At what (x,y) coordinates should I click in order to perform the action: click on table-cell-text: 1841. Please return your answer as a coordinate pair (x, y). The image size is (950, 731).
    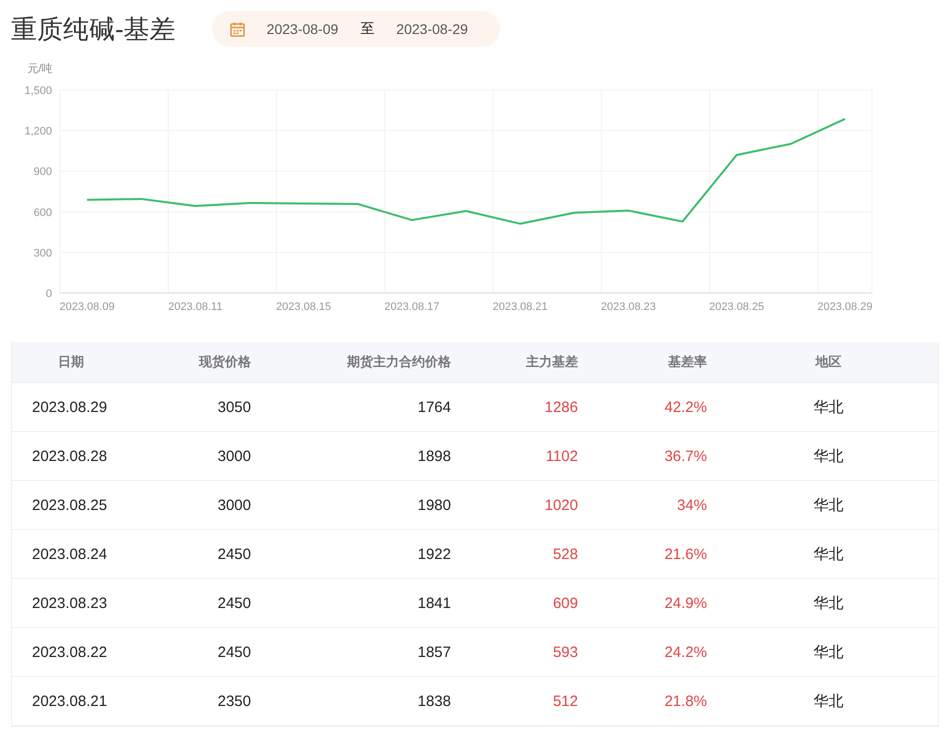
    Looking at the image, I should click on (434, 603).